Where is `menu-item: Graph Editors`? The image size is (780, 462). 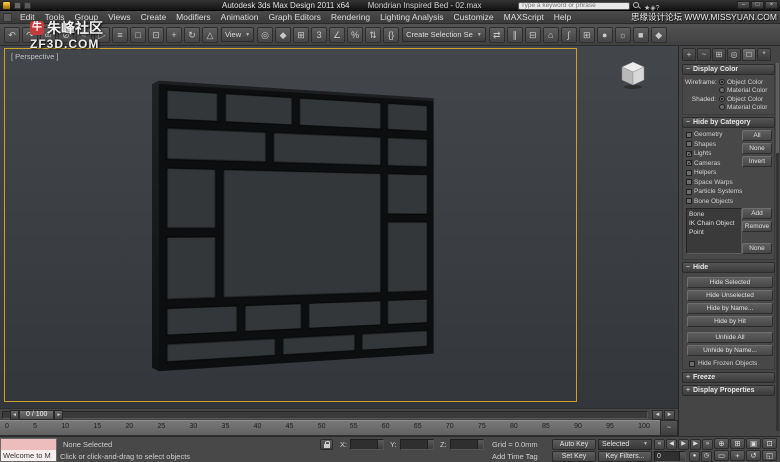
menu-item: Graph Editors is located at coordinates (294, 17).